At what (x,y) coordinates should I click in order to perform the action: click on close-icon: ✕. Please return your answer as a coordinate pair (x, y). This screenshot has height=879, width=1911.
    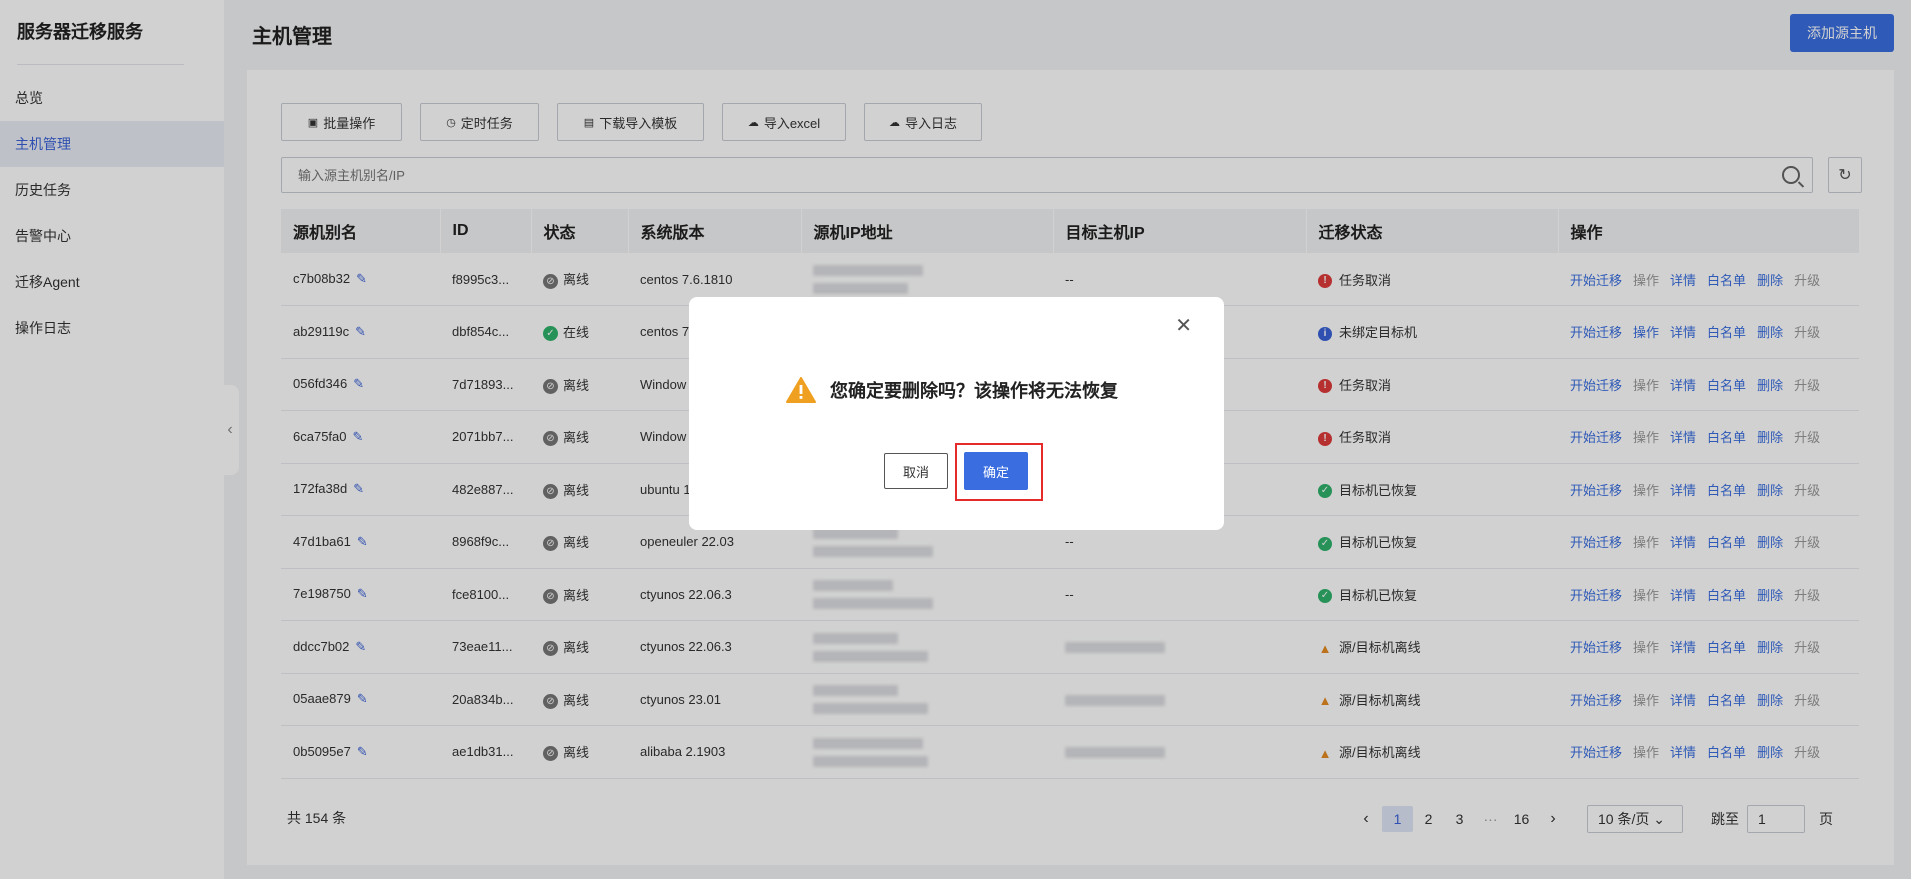
    Looking at the image, I should click on (1183, 325).